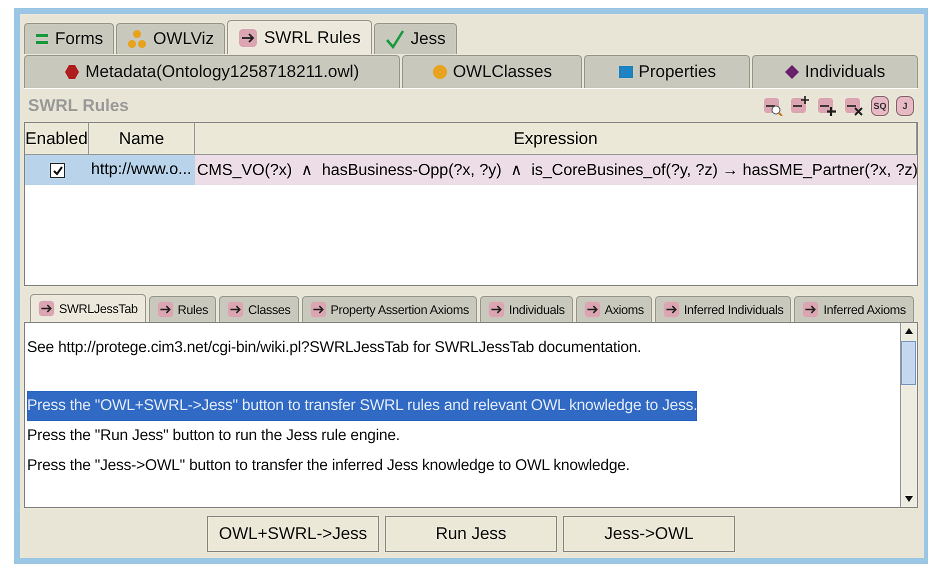  I want to click on console-line: Press the "Jess->OWL" button to transfer the inferred Jess knowledge to OWL knowledge., so click(328, 466).